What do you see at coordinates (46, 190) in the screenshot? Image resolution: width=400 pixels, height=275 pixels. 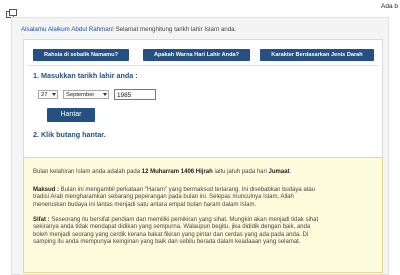 I see `maksud-label: Maksud :` at bounding box center [46, 190].